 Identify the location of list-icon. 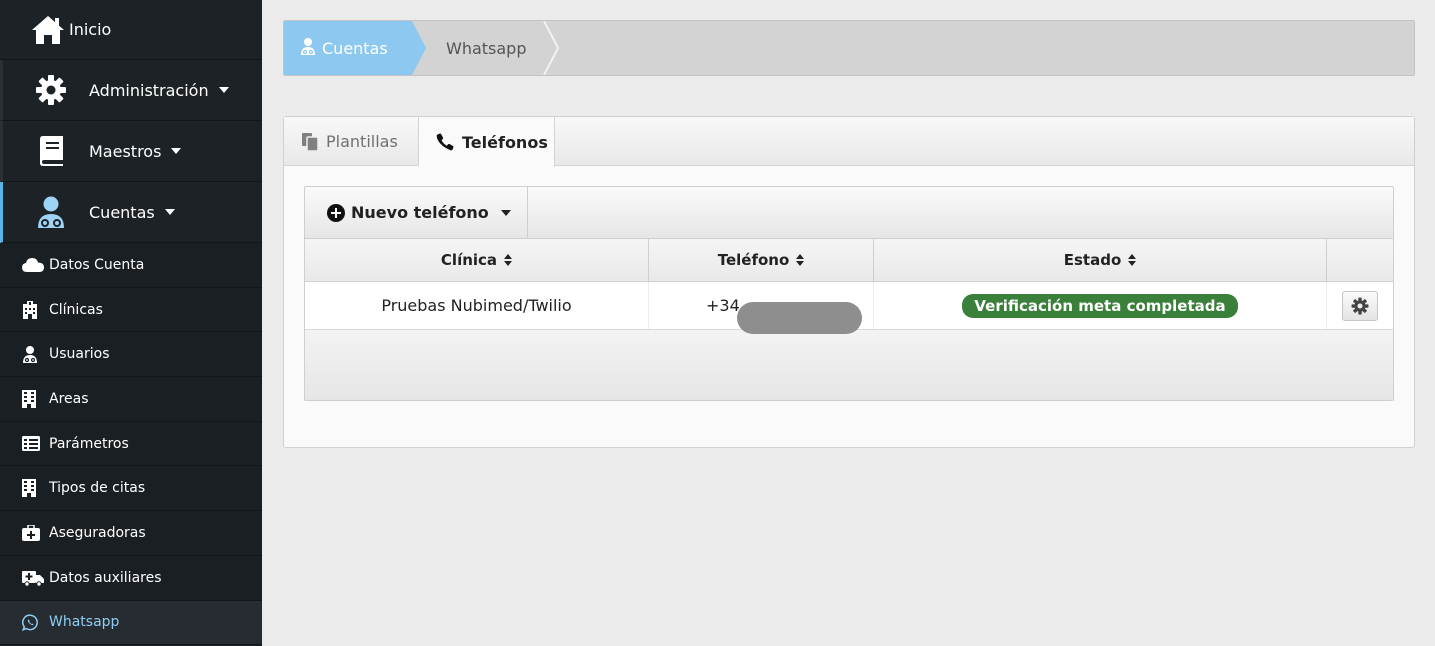
(33, 444).